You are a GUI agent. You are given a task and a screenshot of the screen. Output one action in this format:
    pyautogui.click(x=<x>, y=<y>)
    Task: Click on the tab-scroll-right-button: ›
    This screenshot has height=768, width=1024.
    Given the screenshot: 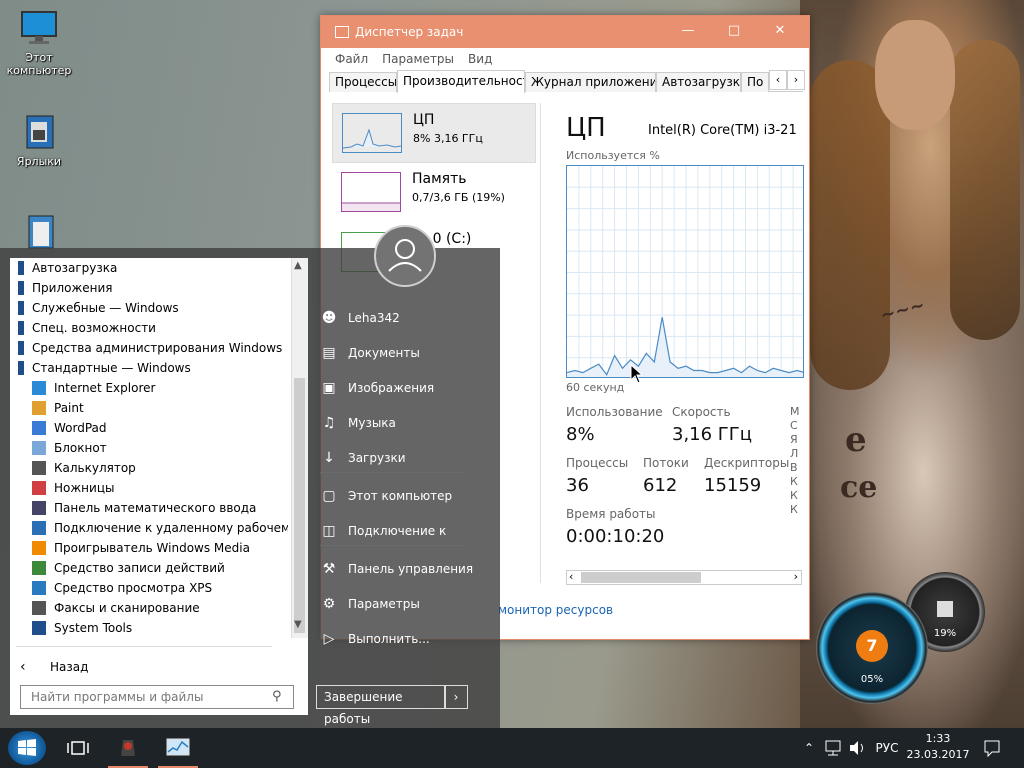 What is the action you would take?
    pyautogui.click(x=796, y=80)
    